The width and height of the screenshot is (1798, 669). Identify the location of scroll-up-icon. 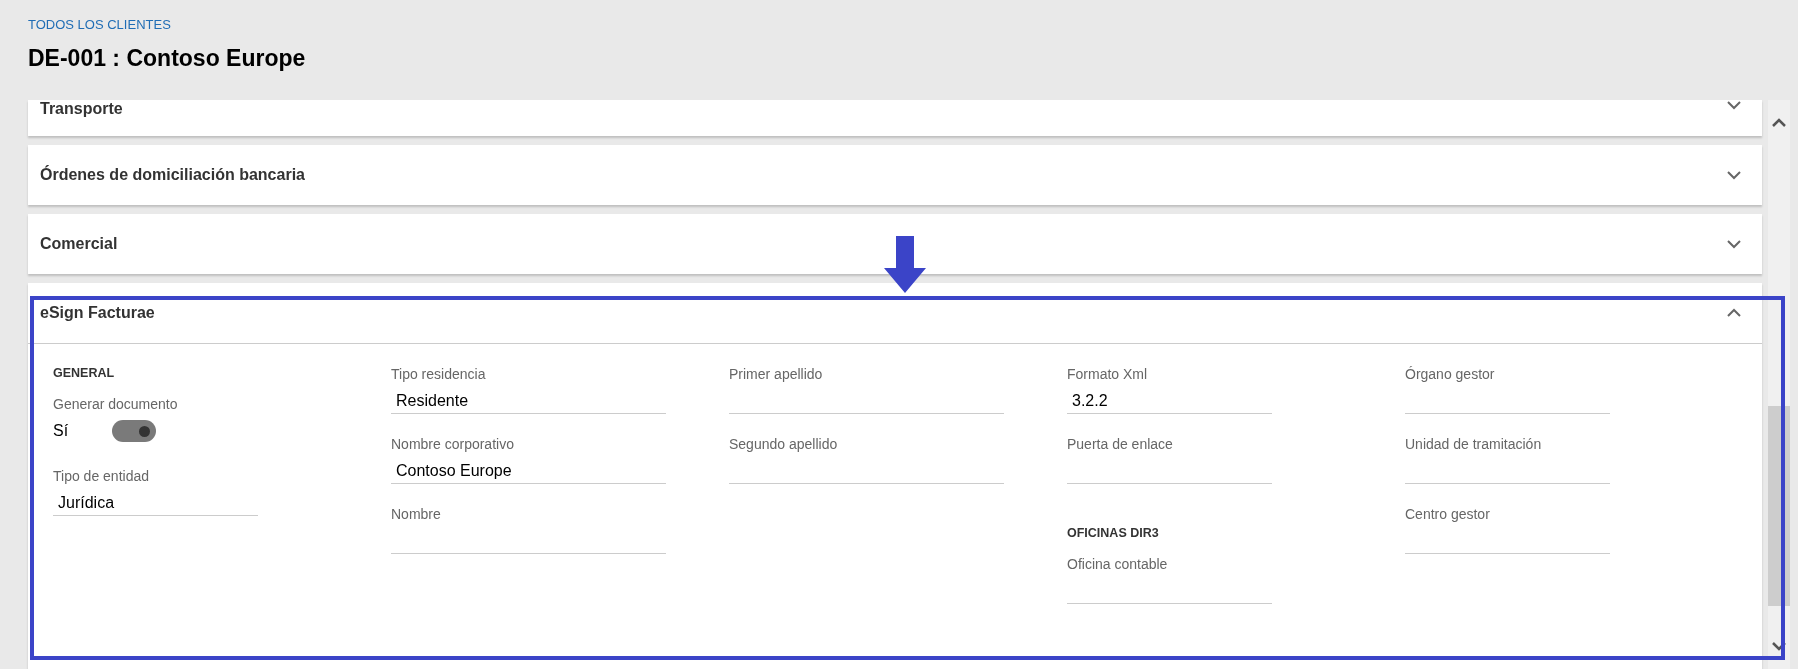
(1779, 123).